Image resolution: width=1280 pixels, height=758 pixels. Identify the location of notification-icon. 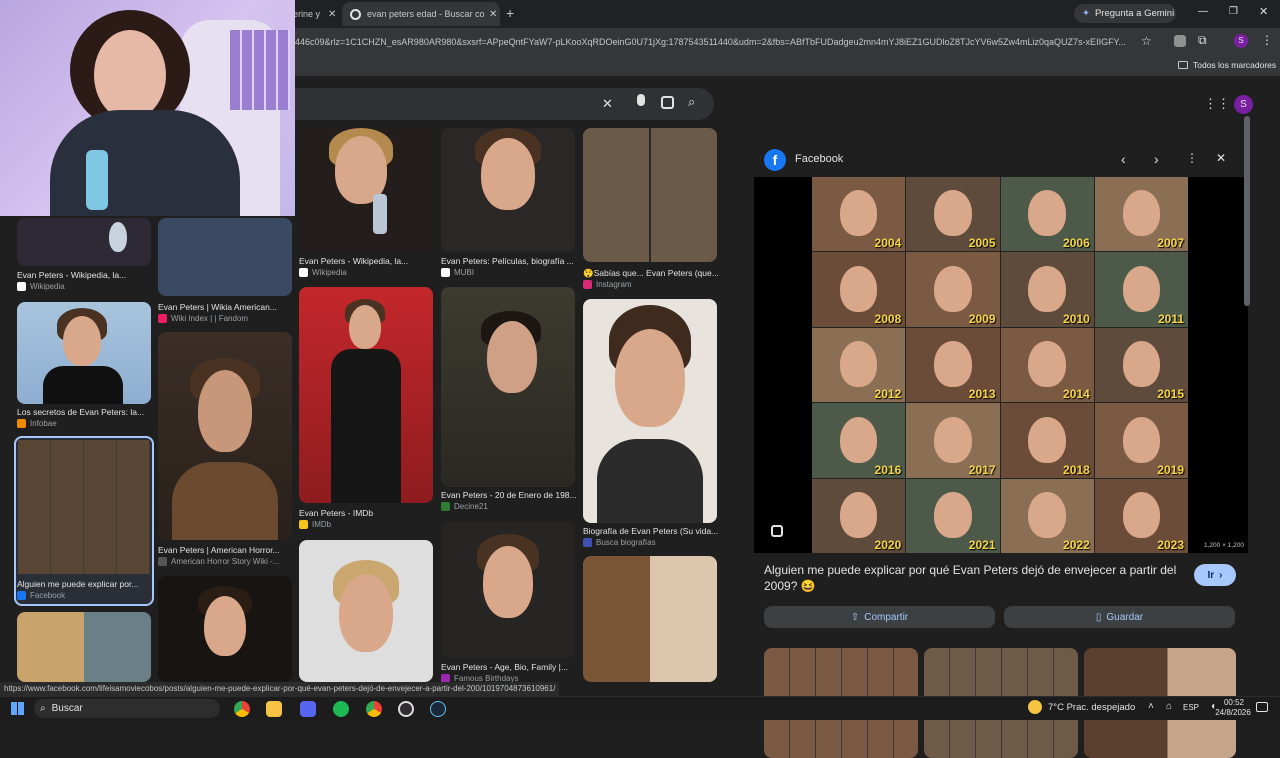
(1262, 707).